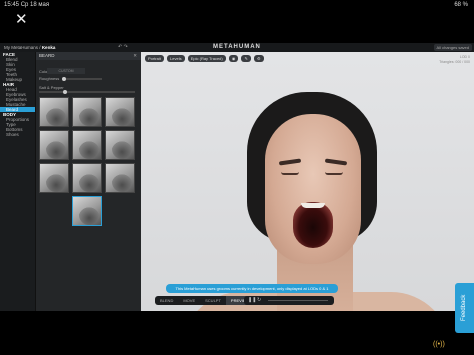 The width and height of the screenshot is (474, 355). I want to click on close-icon: ✕, so click(23, 20).